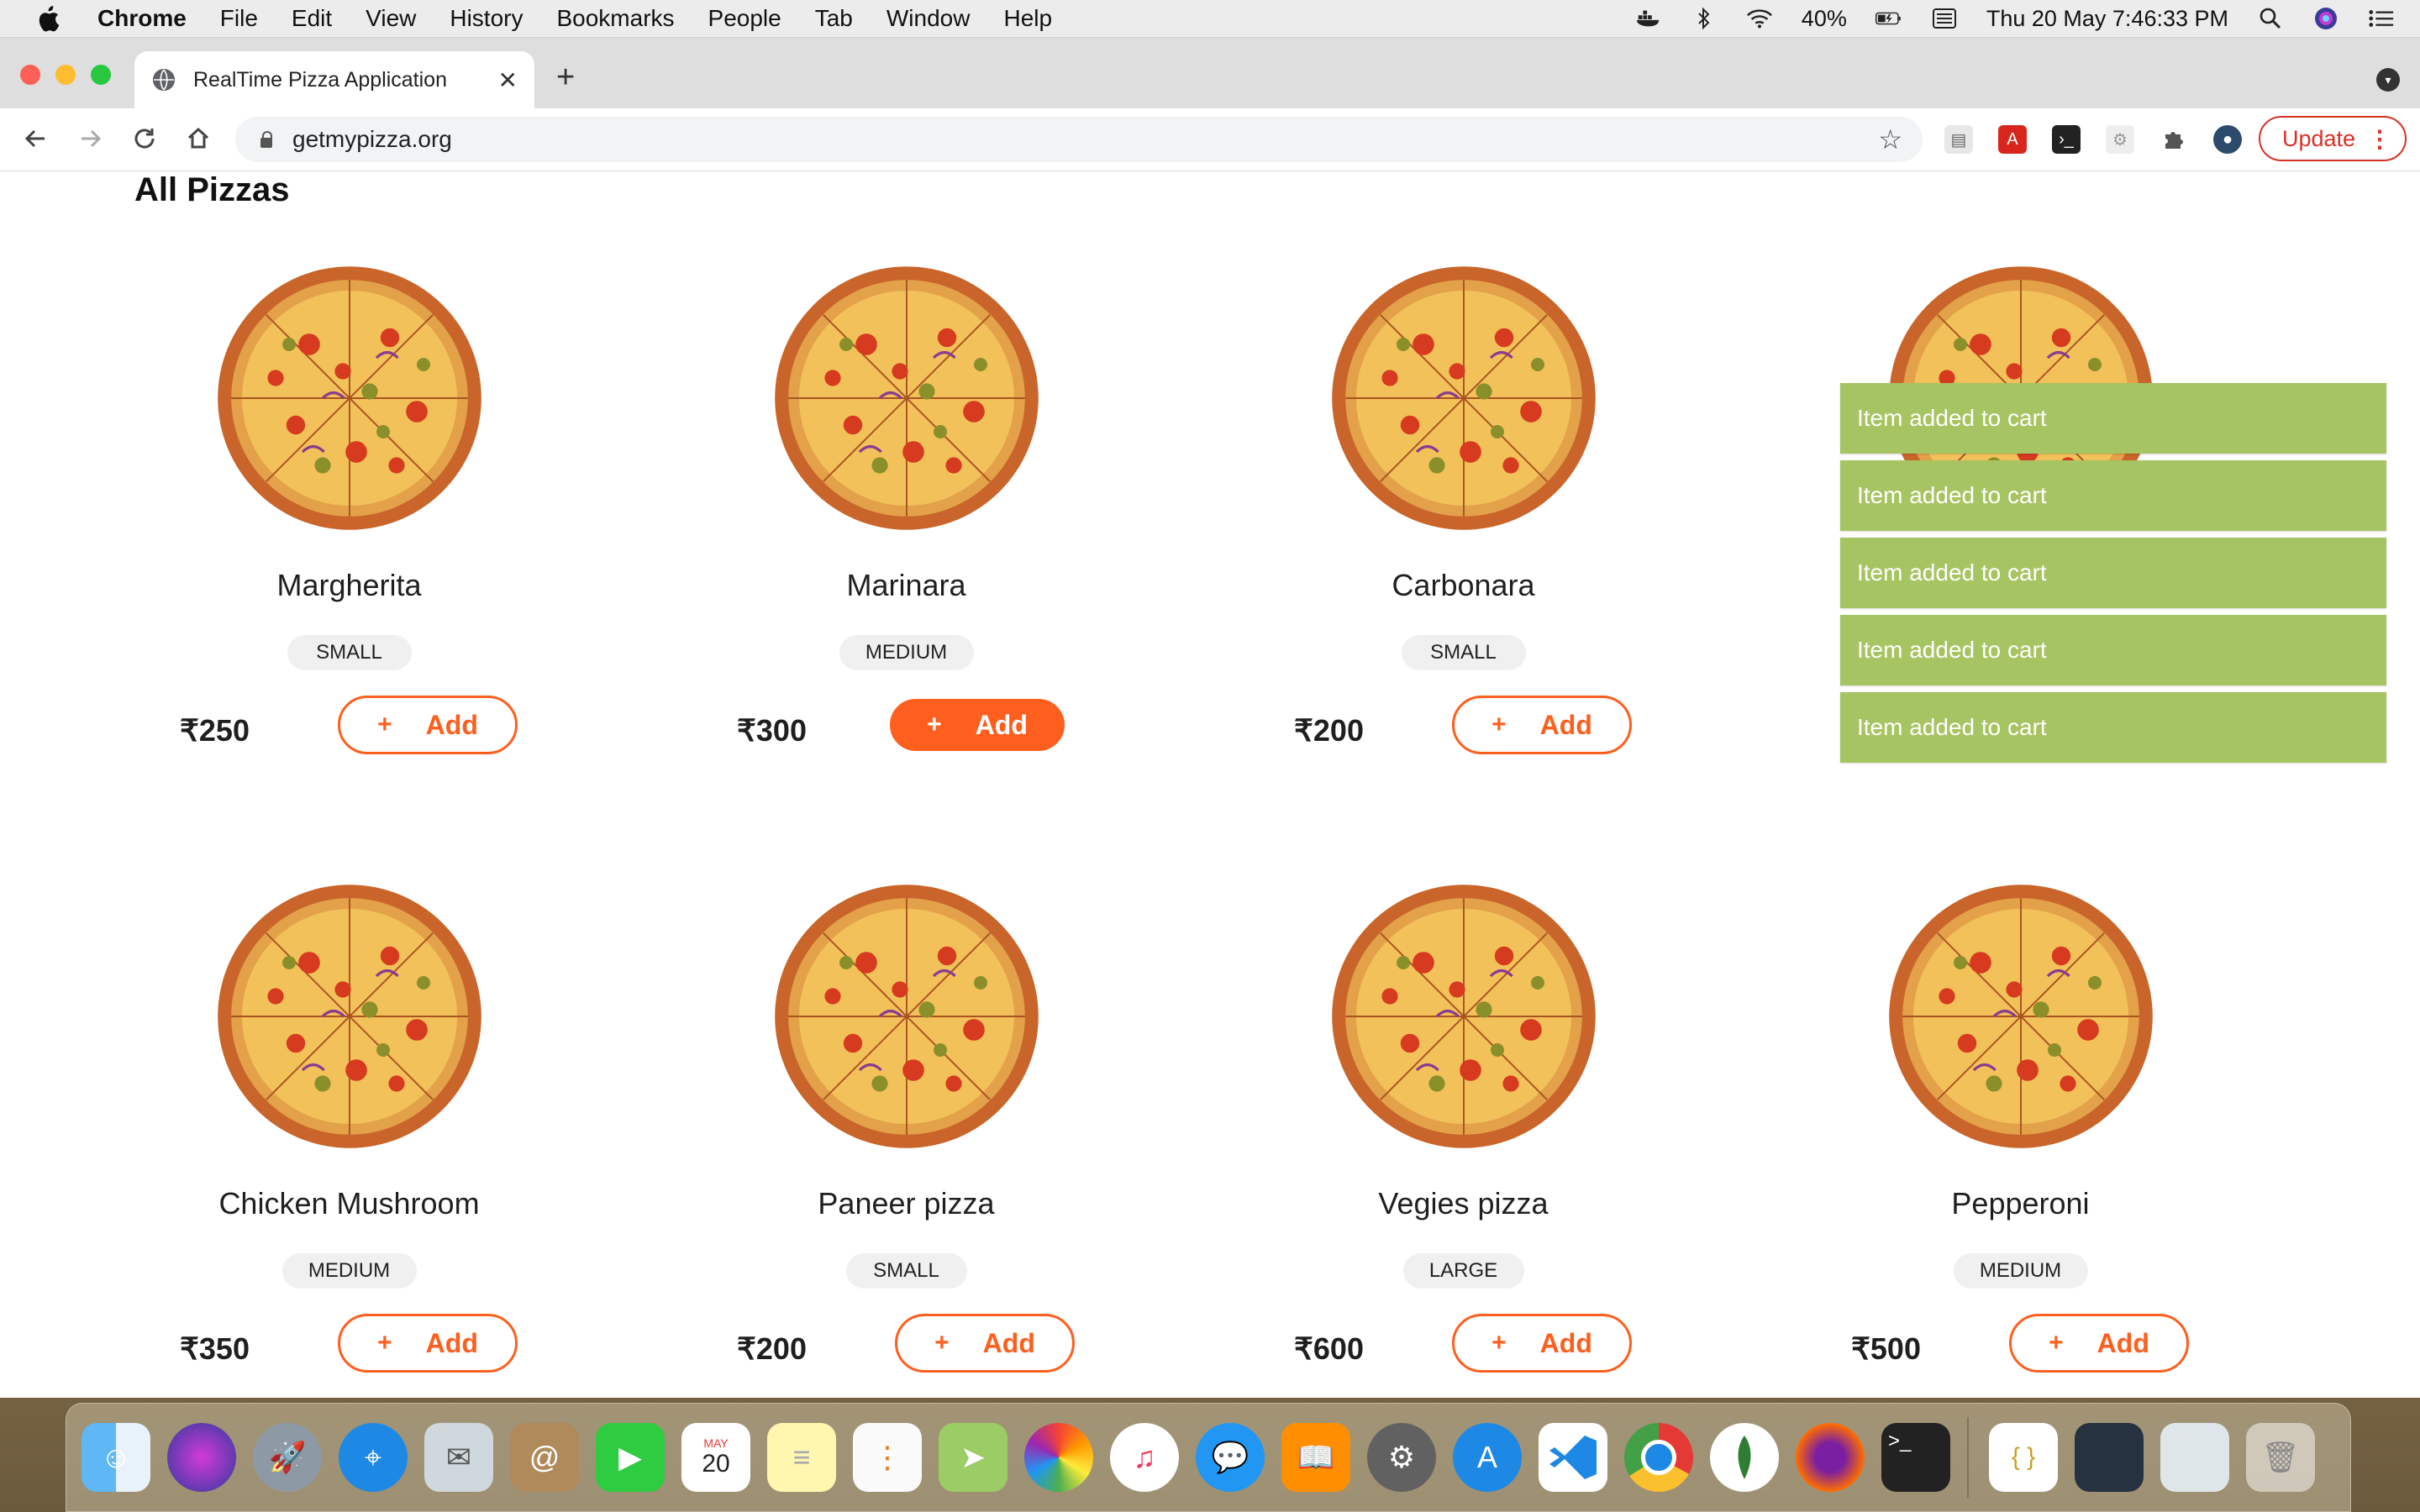 Image resolution: width=2420 pixels, height=1512 pixels. Describe the element at coordinates (2333, 138) in the screenshot. I see `update-button: Update ⋮` at that location.